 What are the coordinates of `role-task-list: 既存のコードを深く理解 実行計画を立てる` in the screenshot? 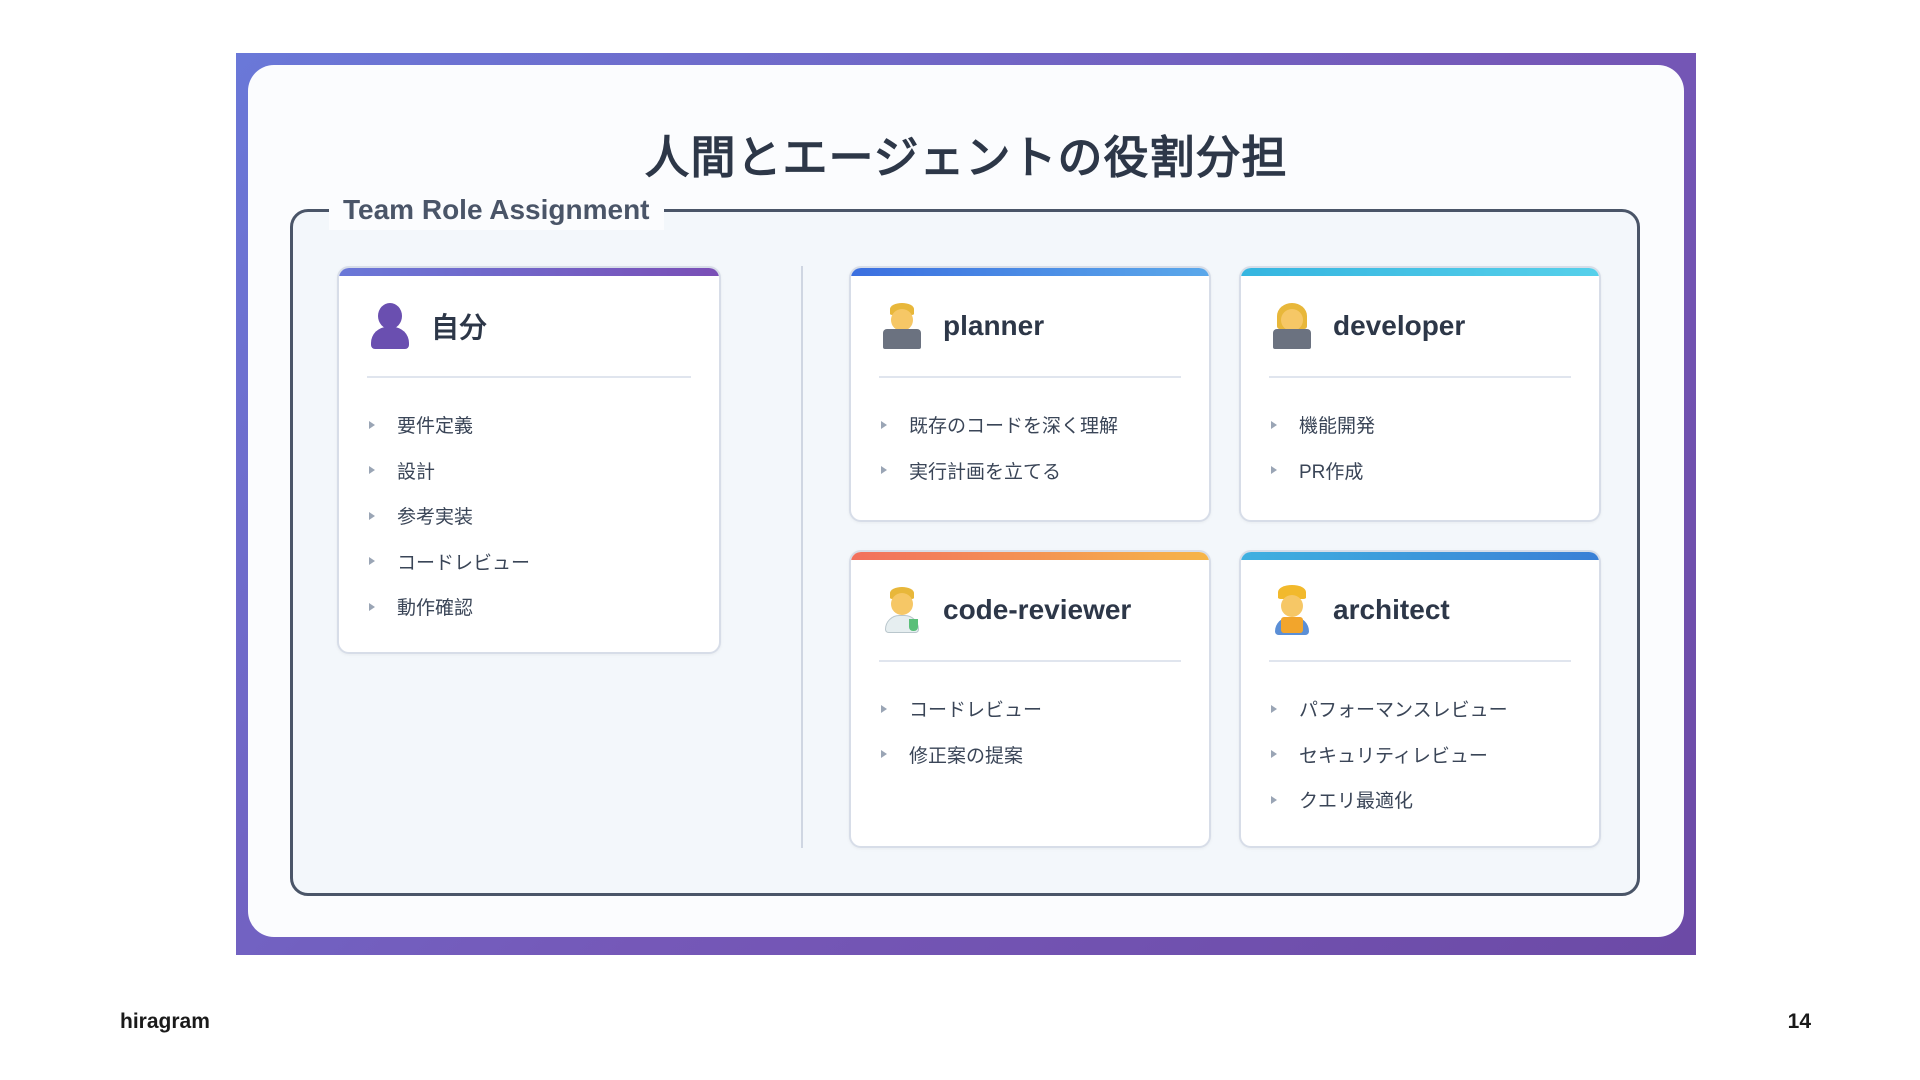 It's located at (998, 447).